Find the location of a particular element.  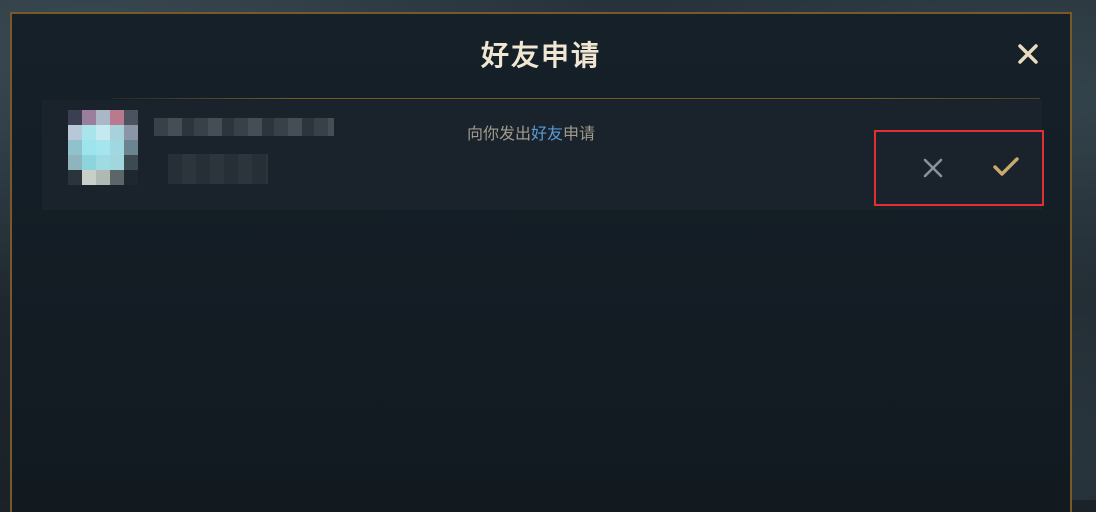

close-icon is located at coordinates (1028, 54).